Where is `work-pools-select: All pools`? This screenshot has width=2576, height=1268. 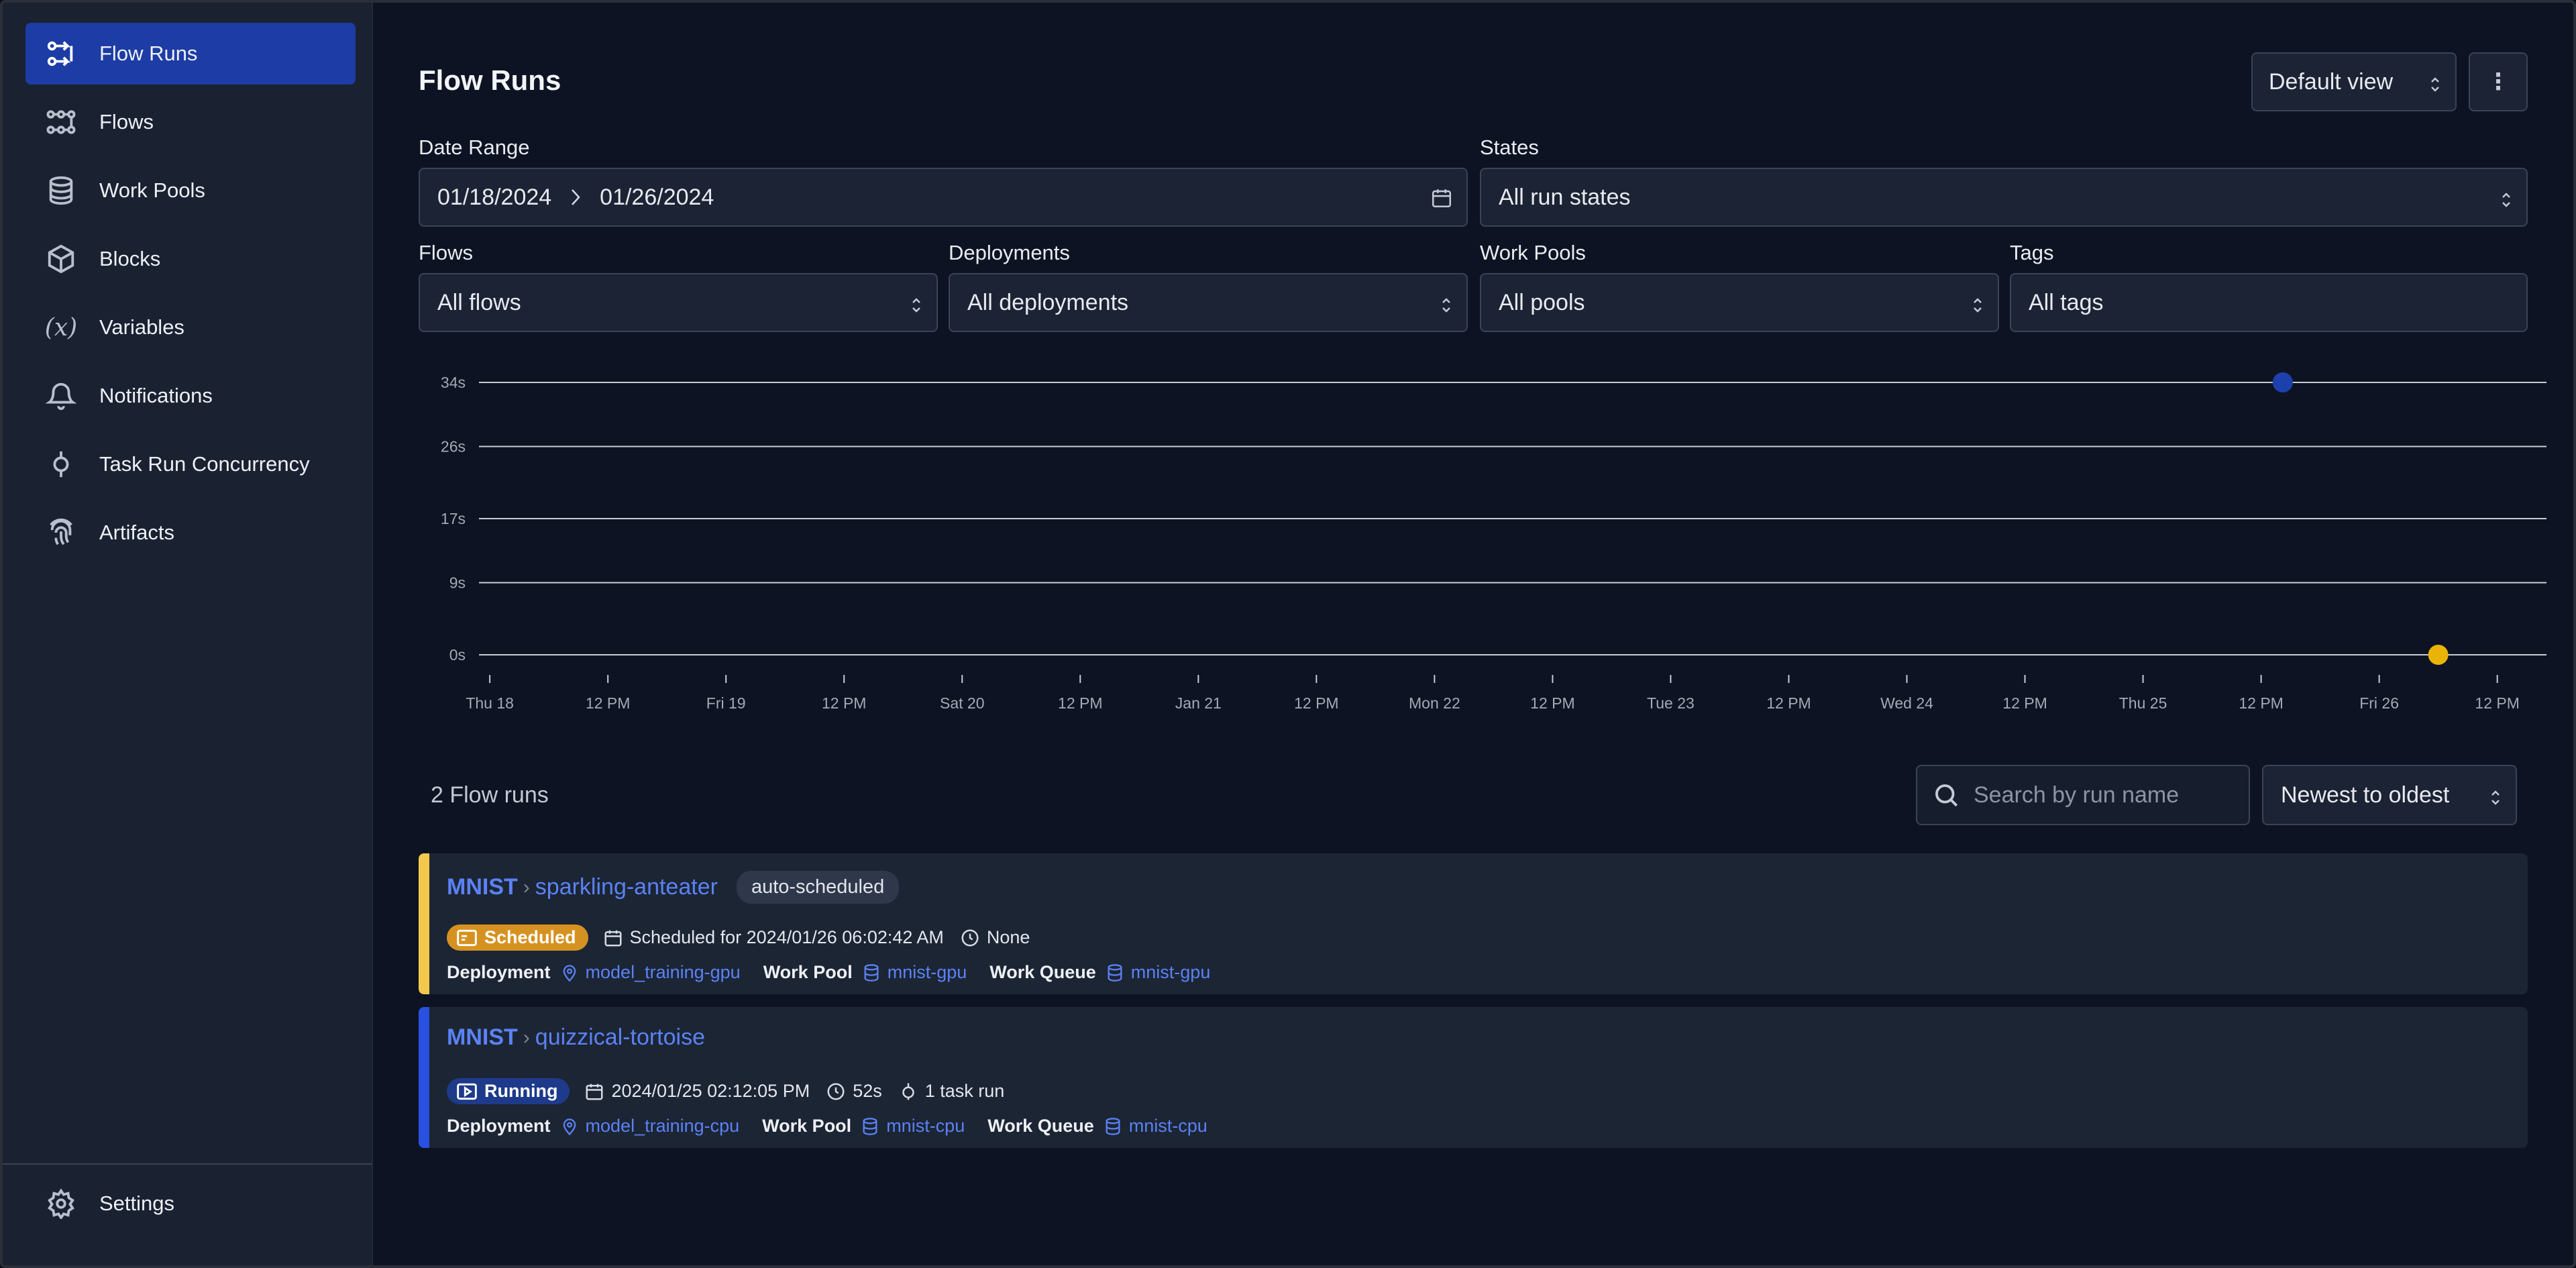 work-pools-select: All pools is located at coordinates (1739, 302).